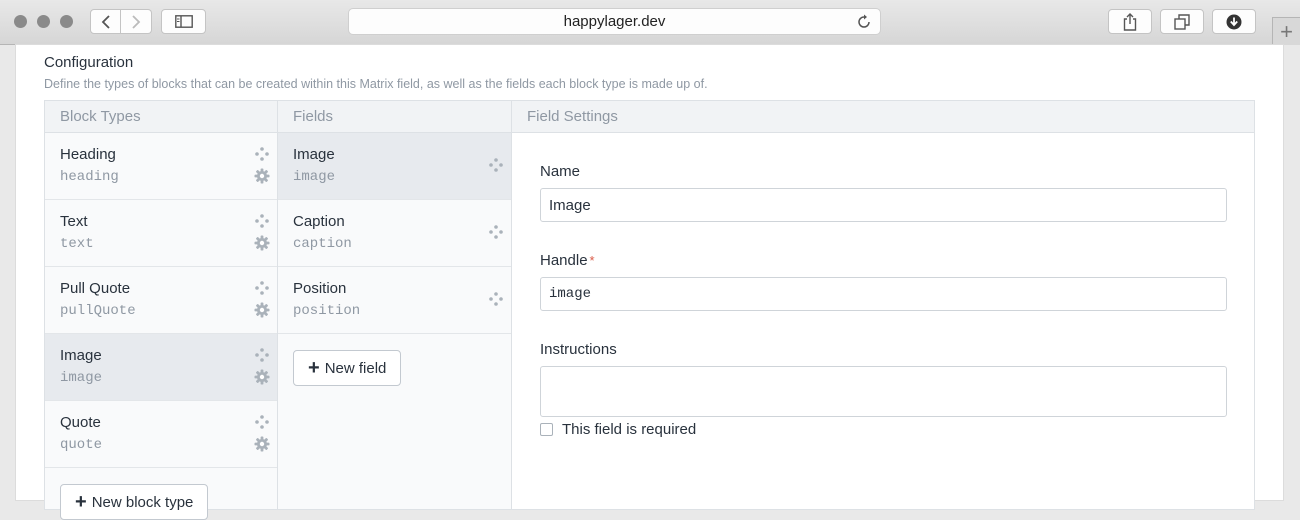 The height and width of the screenshot is (520, 1300). Describe the element at coordinates (560, 171) in the screenshot. I see `name-label: Name` at that location.